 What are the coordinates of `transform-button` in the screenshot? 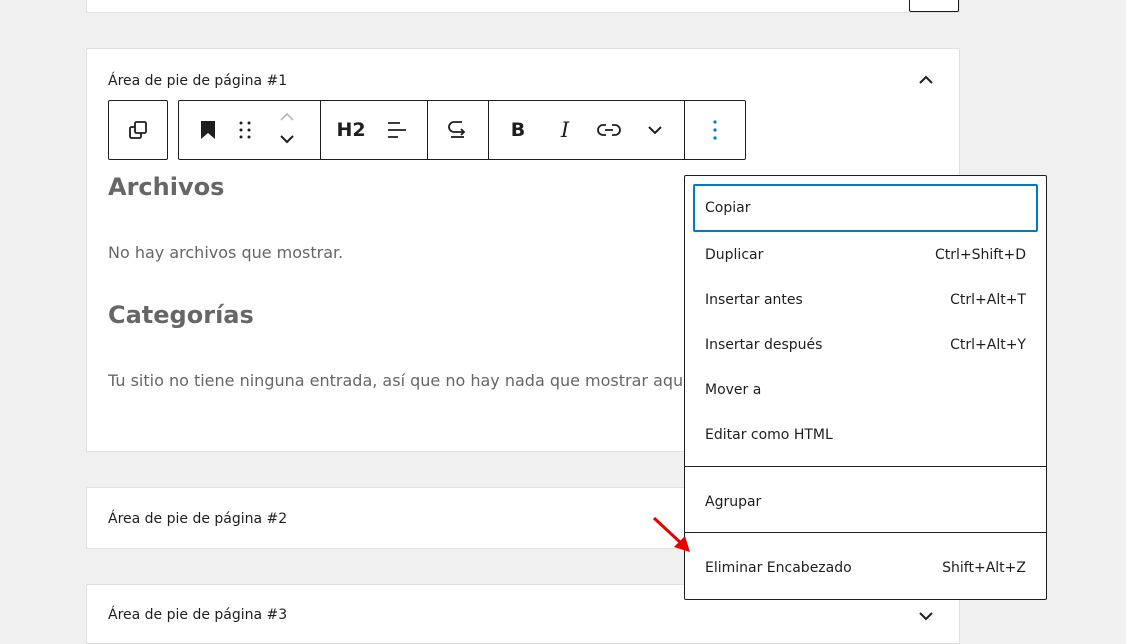 It's located at (458, 130).